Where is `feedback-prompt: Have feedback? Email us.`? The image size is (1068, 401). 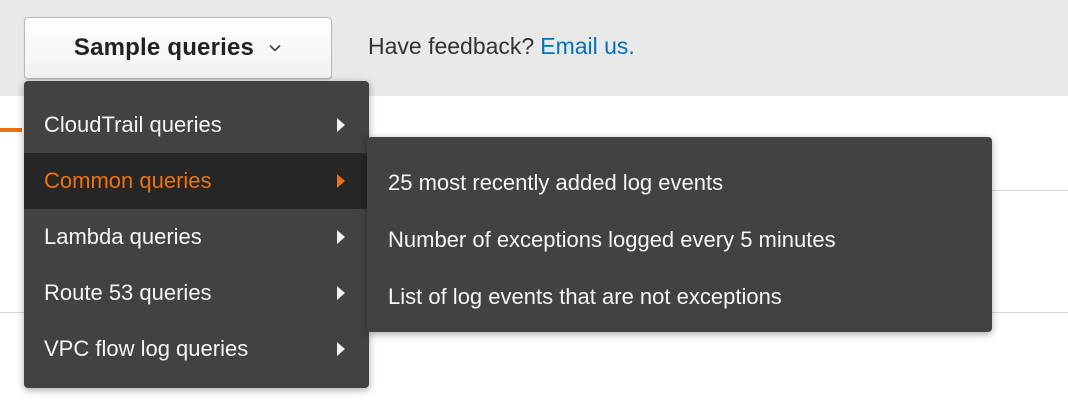
feedback-prompt: Have feedback? Email us. is located at coordinates (501, 46).